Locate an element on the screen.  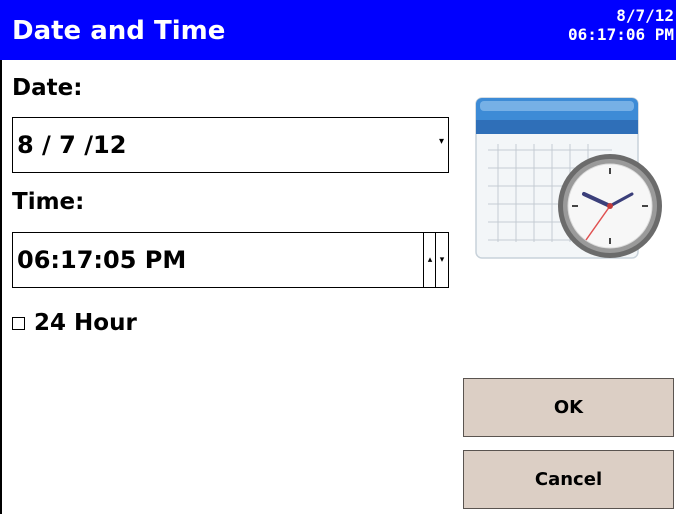
dropdown-arrow-icon: ▾ is located at coordinates (441, 141).